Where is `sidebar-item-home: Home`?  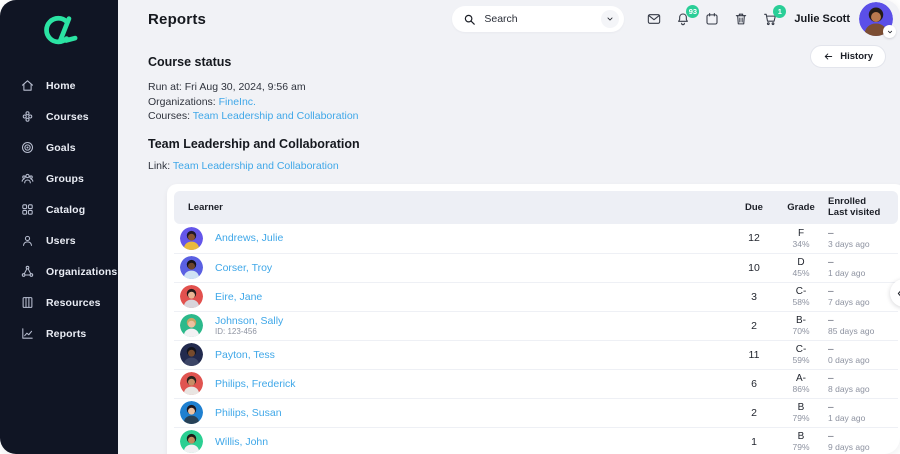
sidebar-item-home: Home is located at coordinates (59, 85).